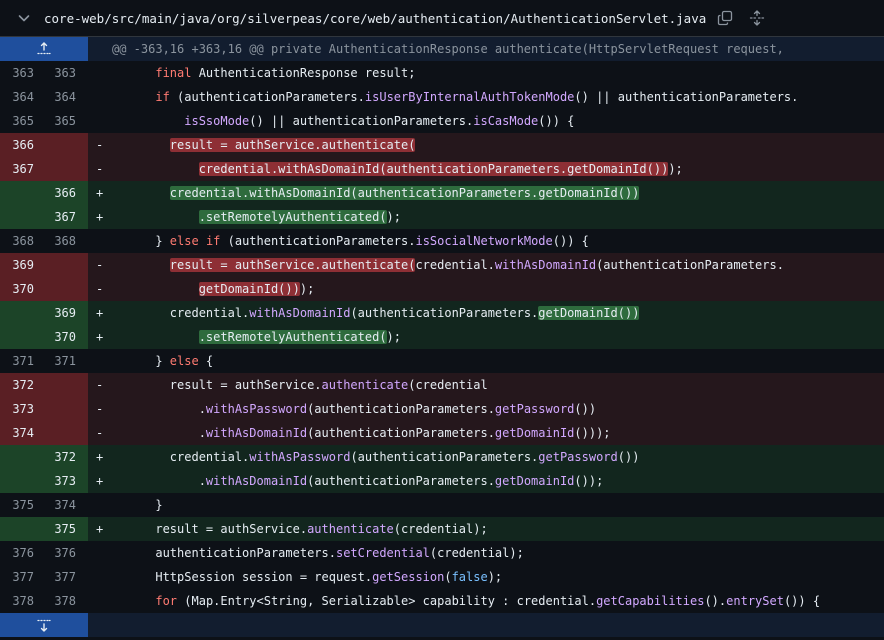 This screenshot has width=884, height=640. What do you see at coordinates (66, 457) in the screenshot?
I see `new-line-number: 372` at bounding box center [66, 457].